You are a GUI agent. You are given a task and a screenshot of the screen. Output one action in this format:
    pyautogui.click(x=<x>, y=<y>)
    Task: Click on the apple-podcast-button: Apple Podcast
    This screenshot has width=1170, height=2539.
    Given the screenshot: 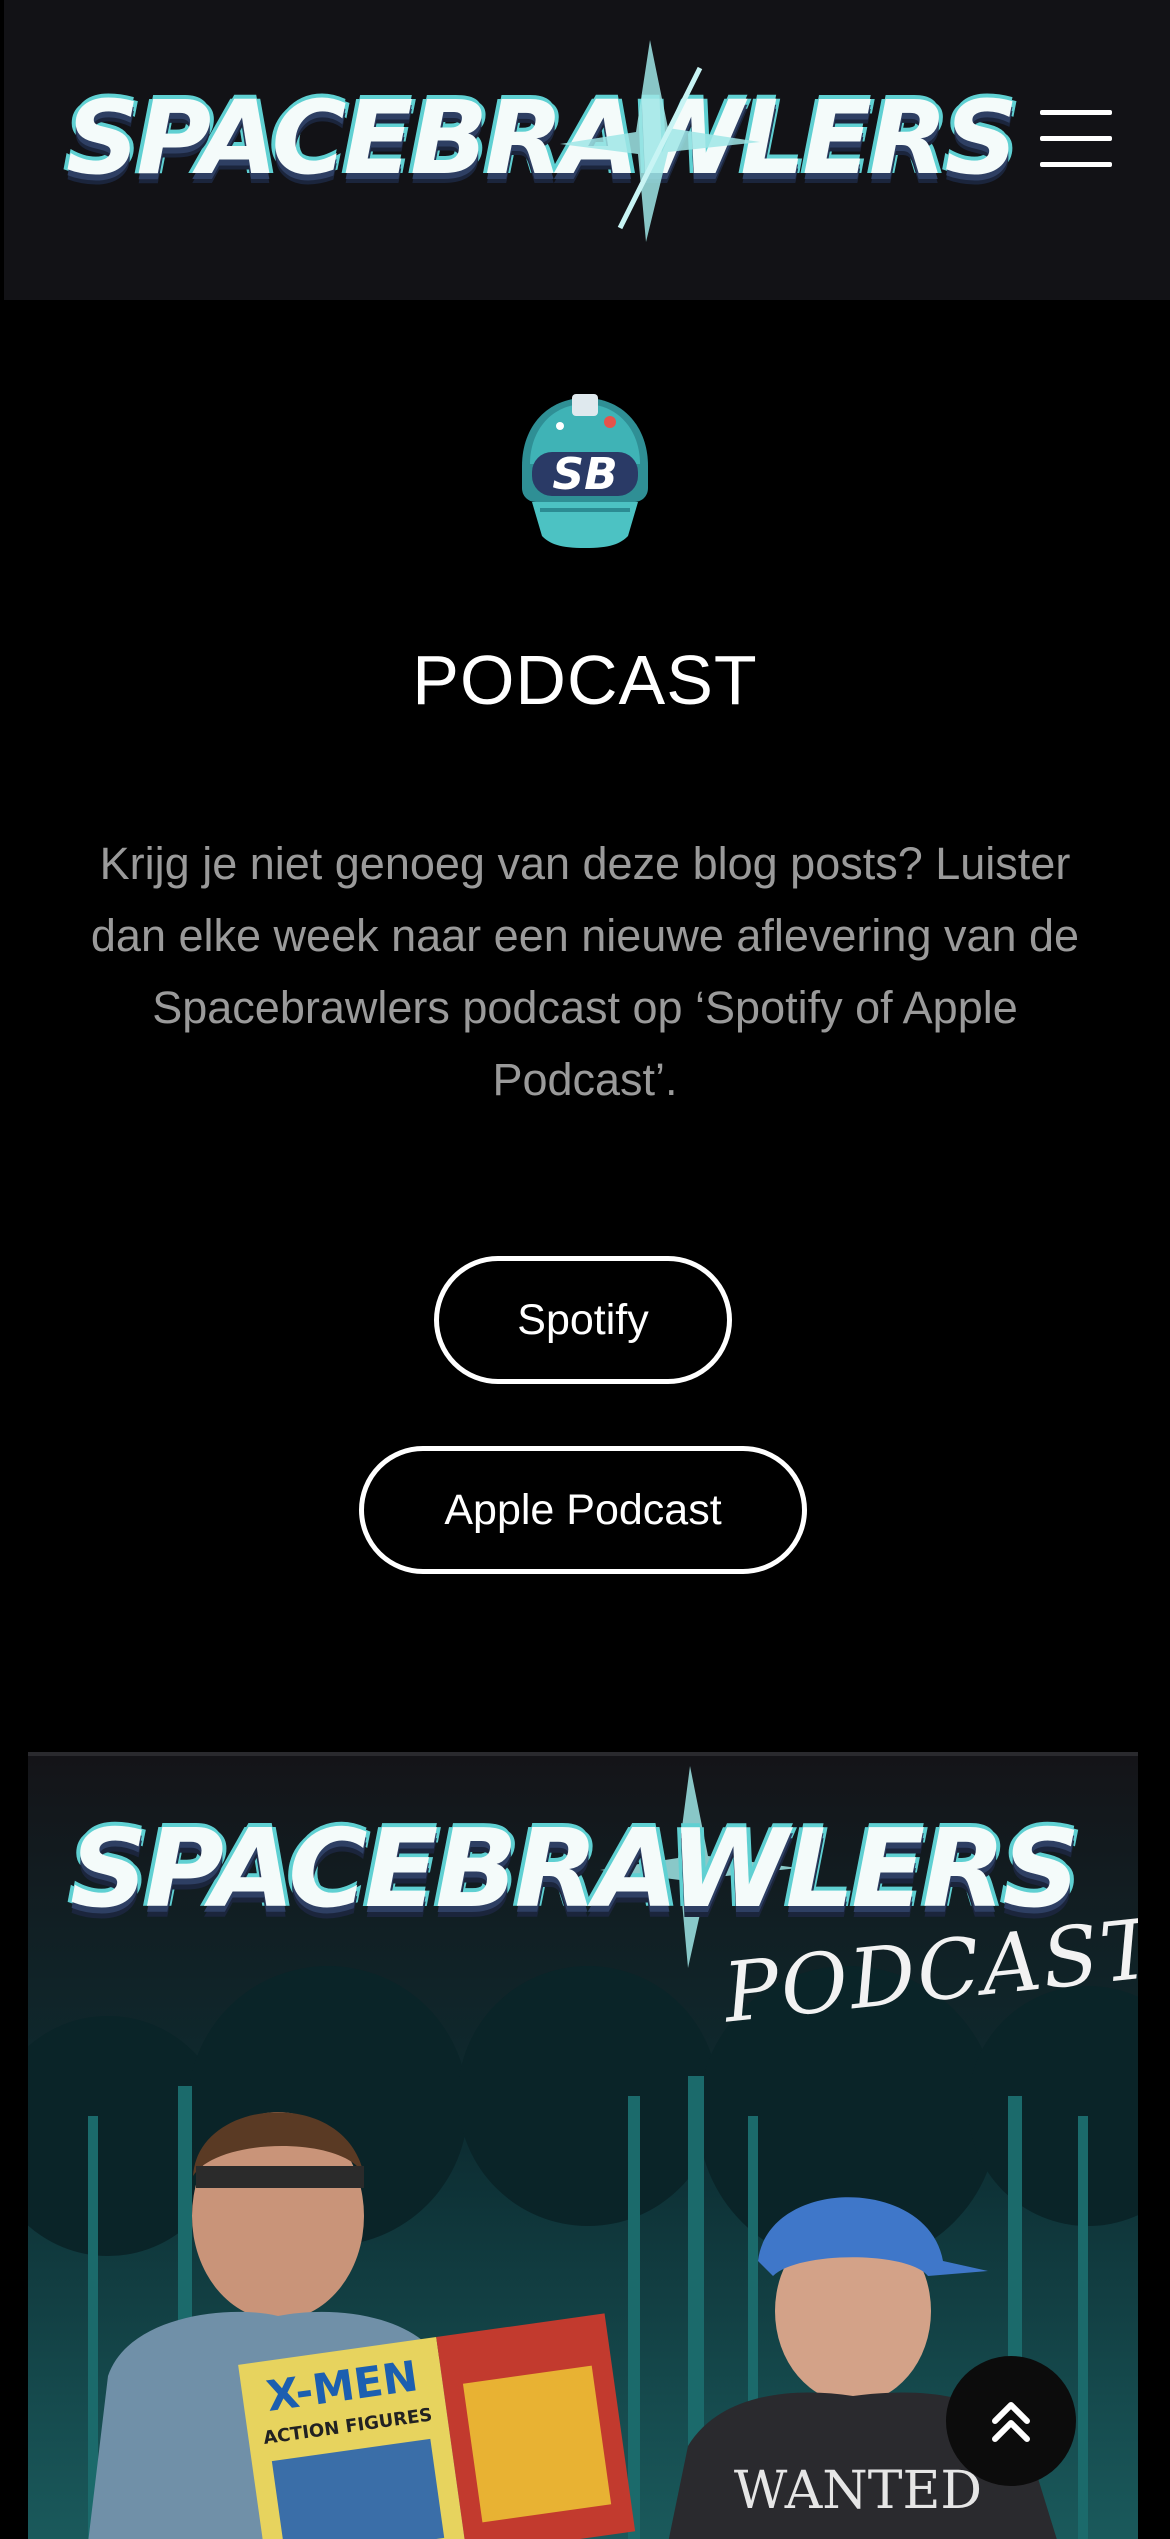 What is the action you would take?
    pyautogui.click(x=583, y=1510)
    